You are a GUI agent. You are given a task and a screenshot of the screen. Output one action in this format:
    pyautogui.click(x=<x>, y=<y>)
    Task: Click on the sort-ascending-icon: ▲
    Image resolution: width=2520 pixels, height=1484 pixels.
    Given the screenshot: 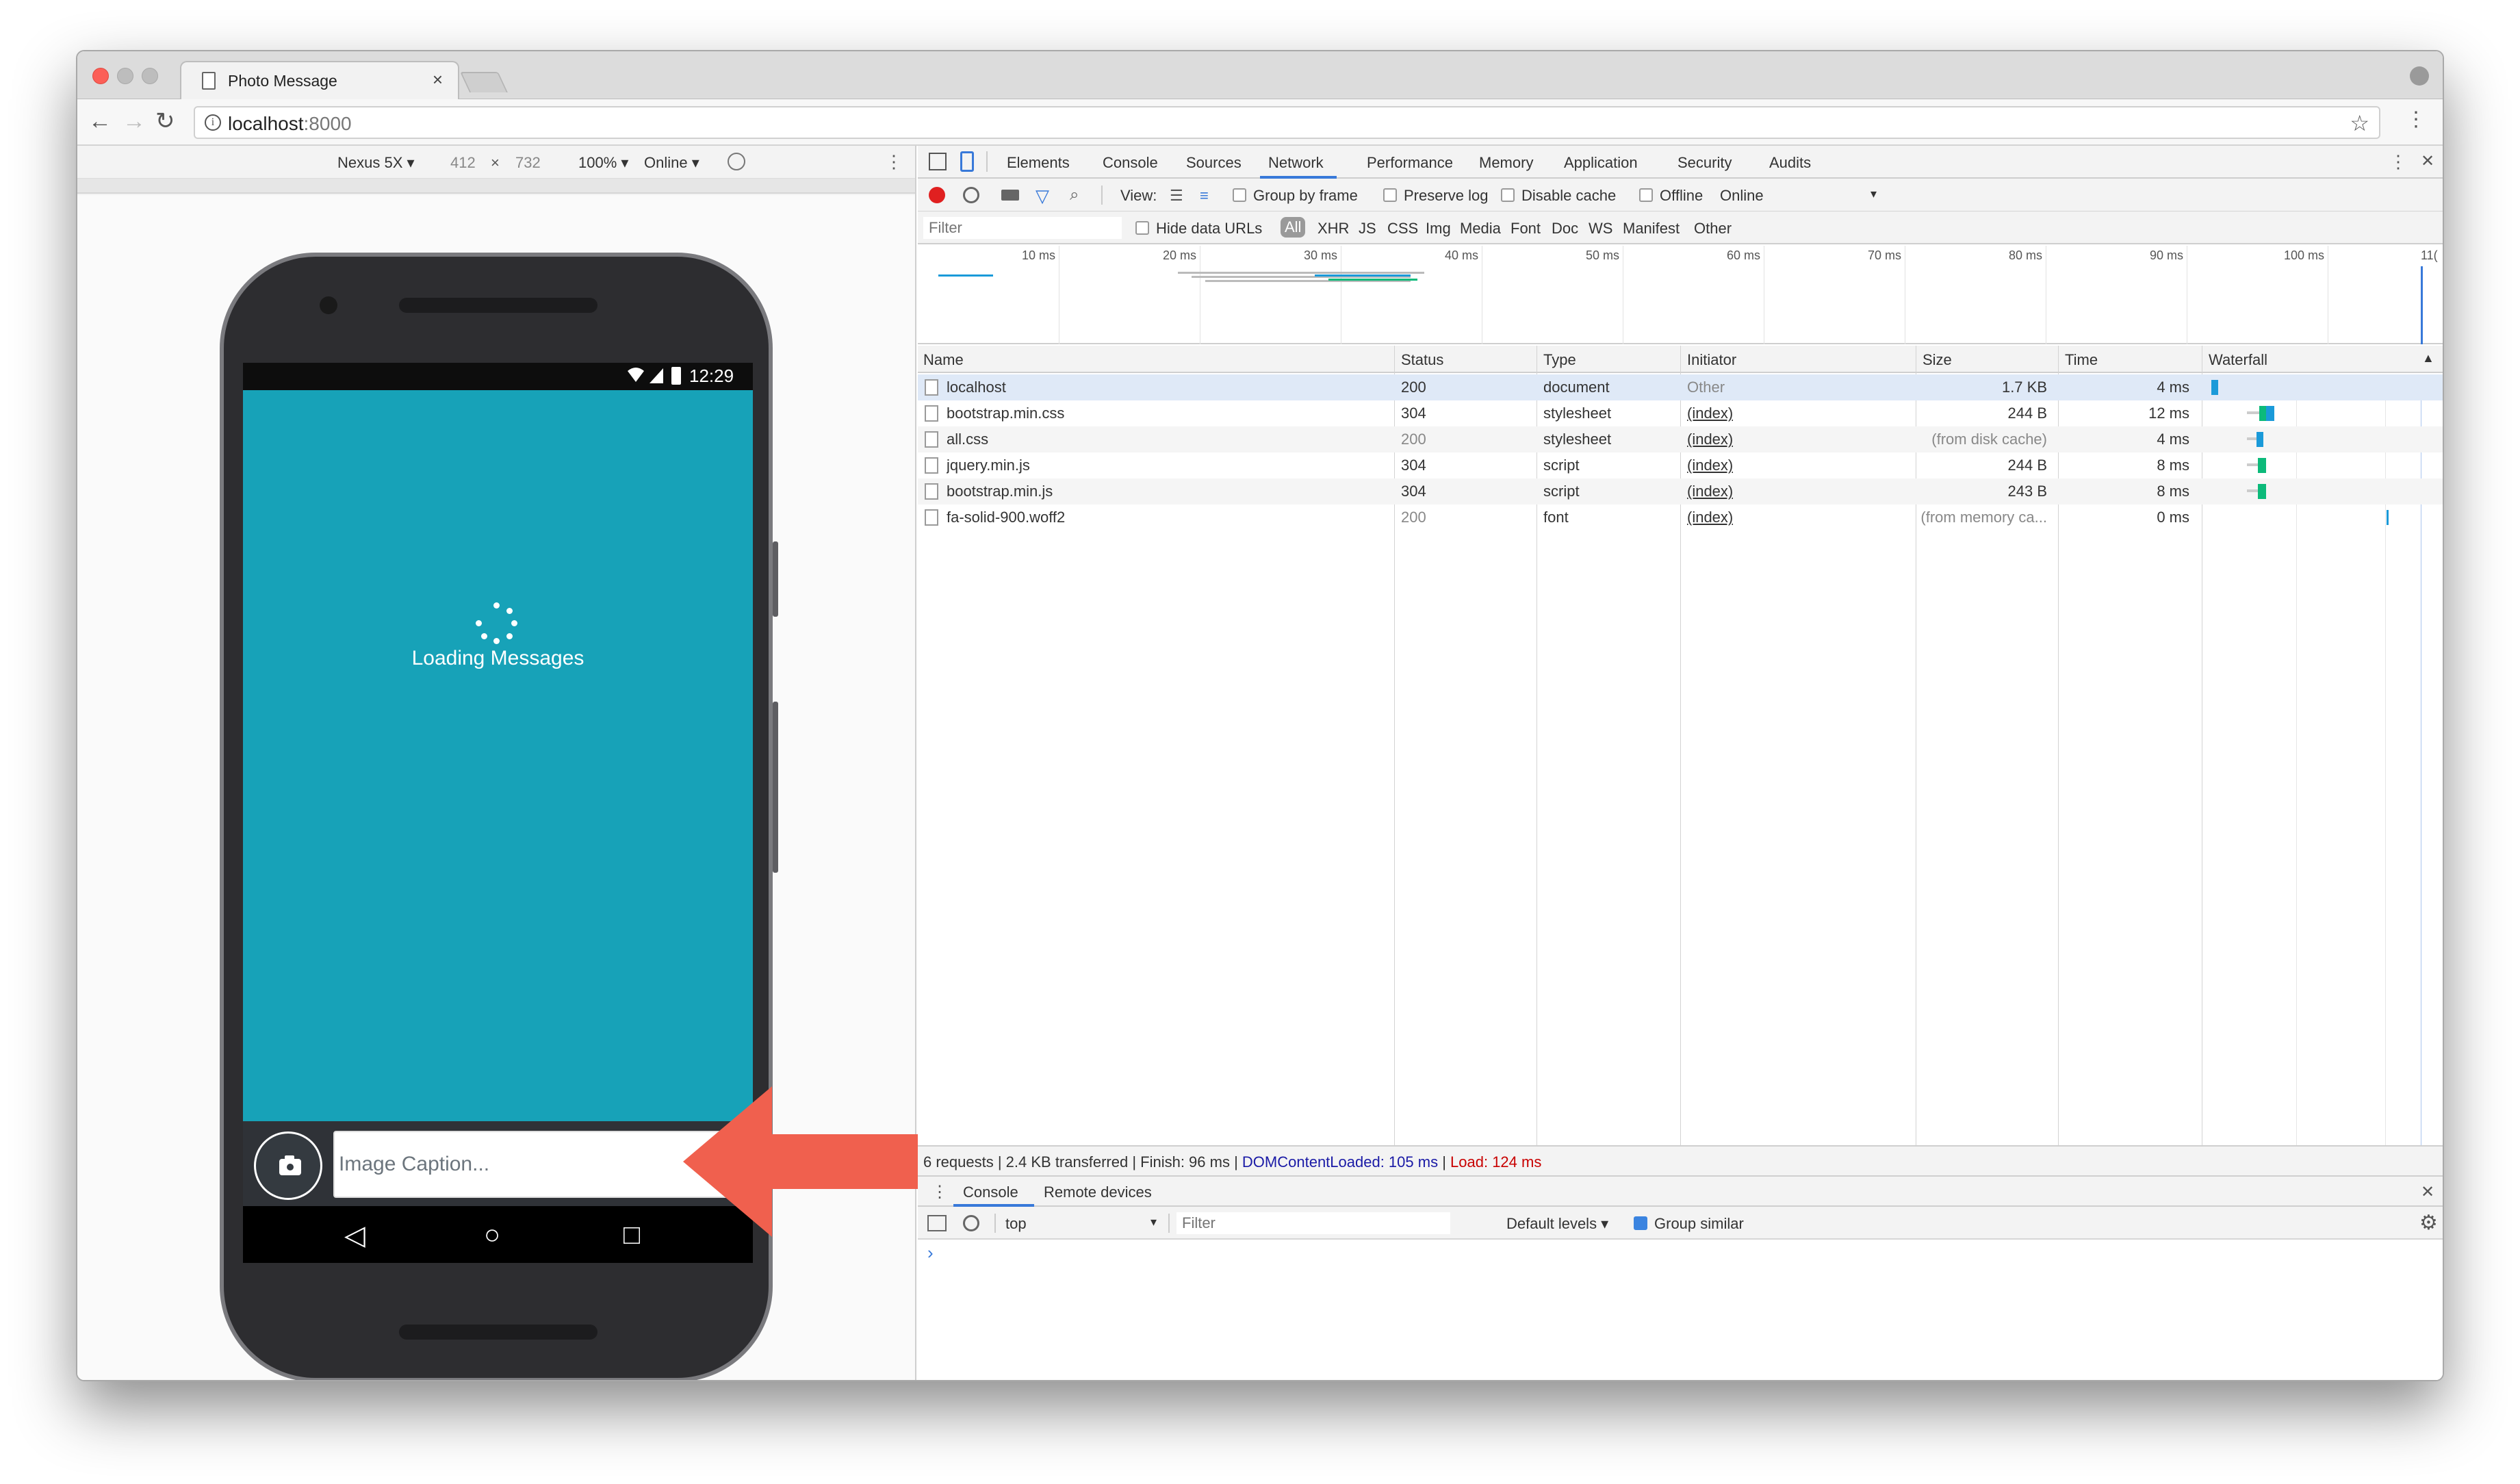 What is the action you would take?
    pyautogui.click(x=2428, y=358)
    